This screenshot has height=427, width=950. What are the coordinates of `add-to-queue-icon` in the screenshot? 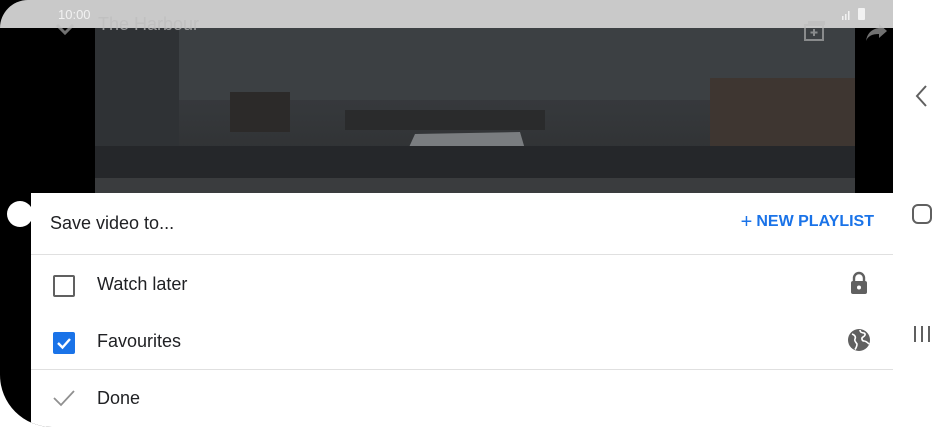 It's located at (815, 31).